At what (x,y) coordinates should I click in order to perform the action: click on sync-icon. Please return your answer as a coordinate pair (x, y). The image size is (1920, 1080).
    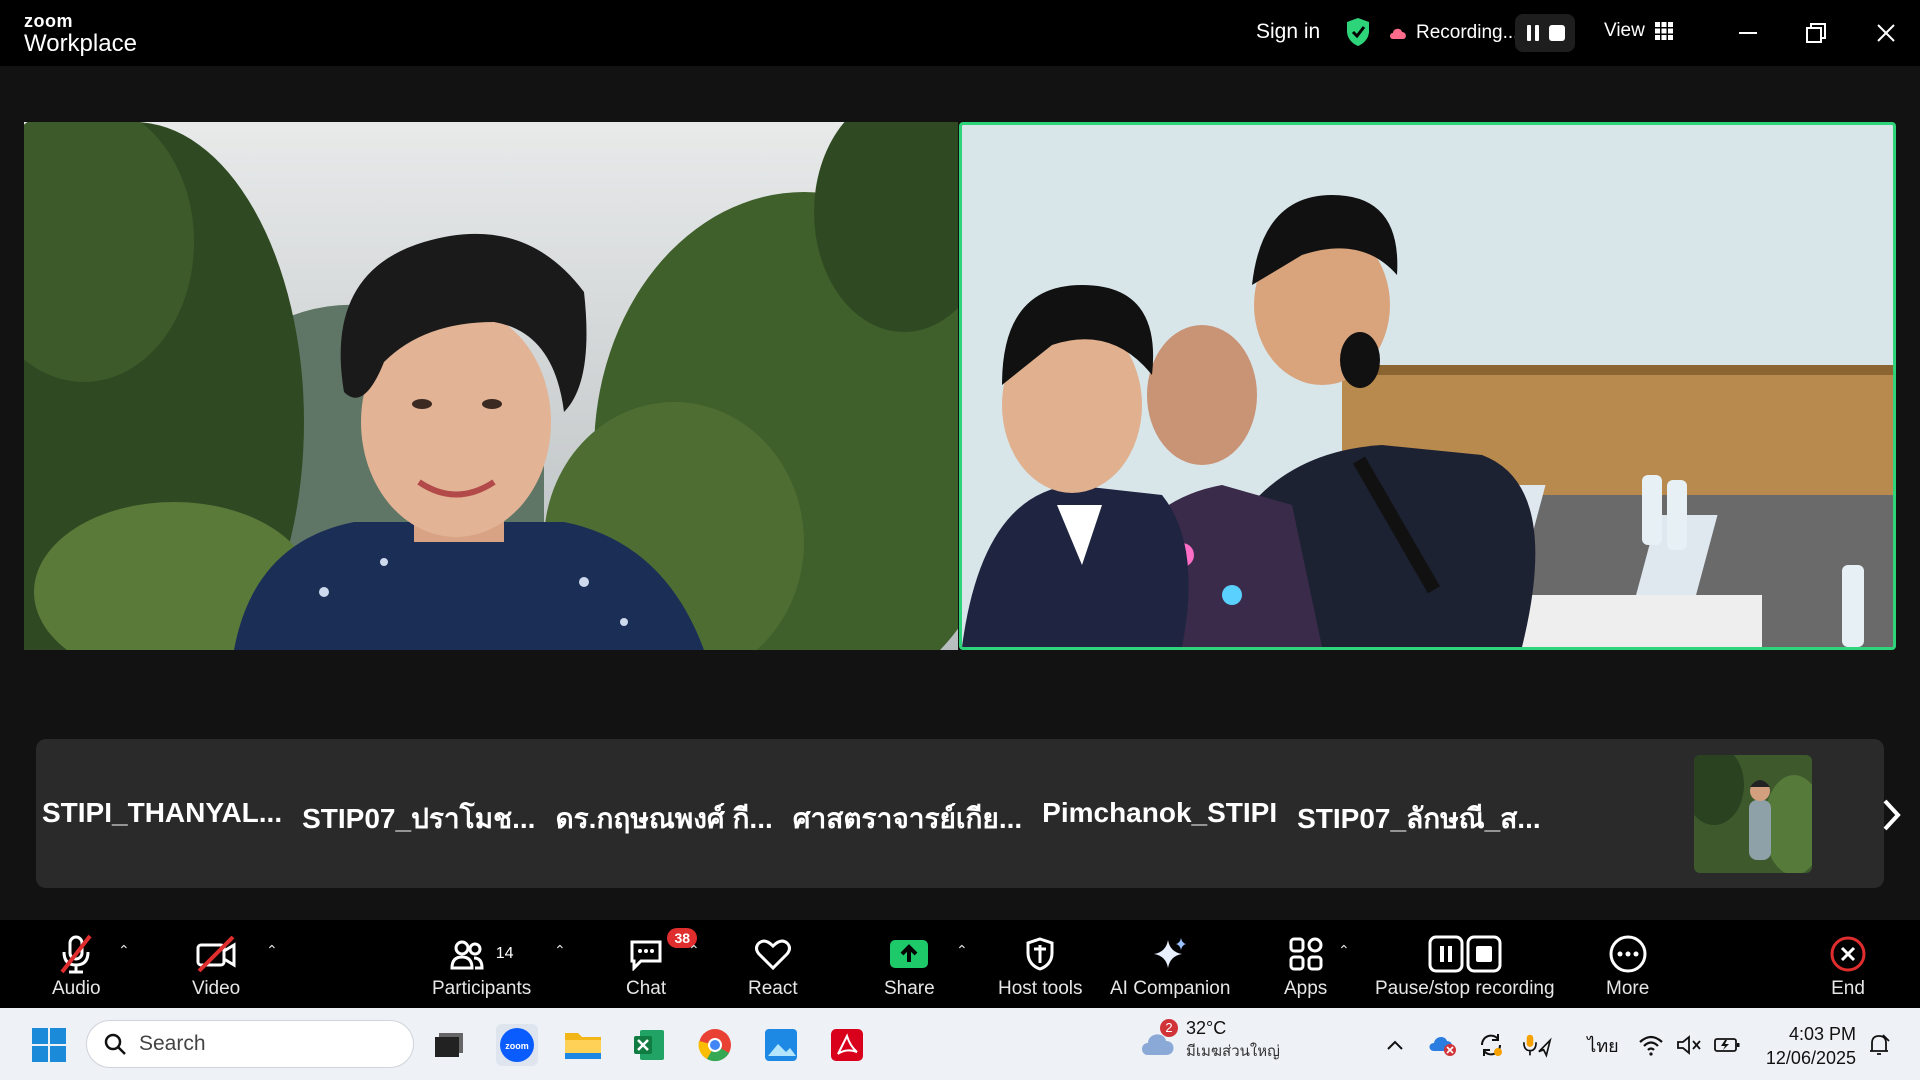
    Looking at the image, I should click on (1491, 1045).